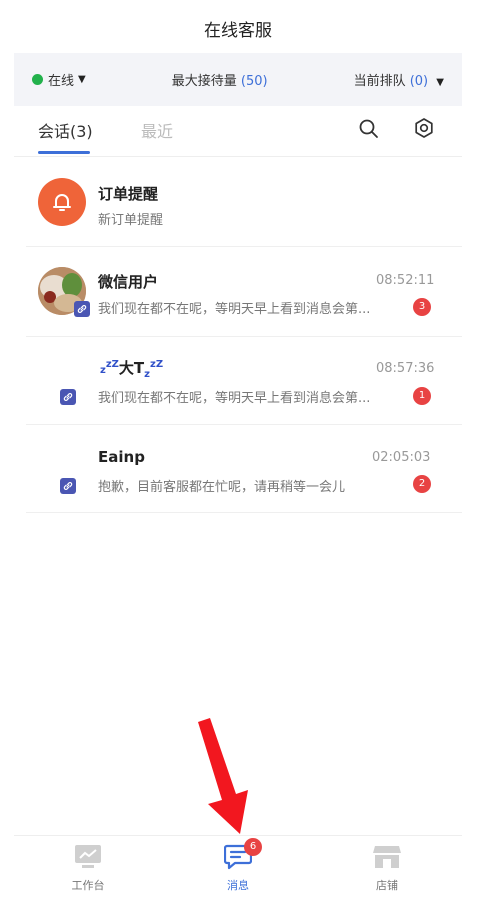 The height and width of the screenshot is (910, 481). What do you see at coordinates (131, 220) in the screenshot?
I see `conversation-preview: 新订单提醒` at bounding box center [131, 220].